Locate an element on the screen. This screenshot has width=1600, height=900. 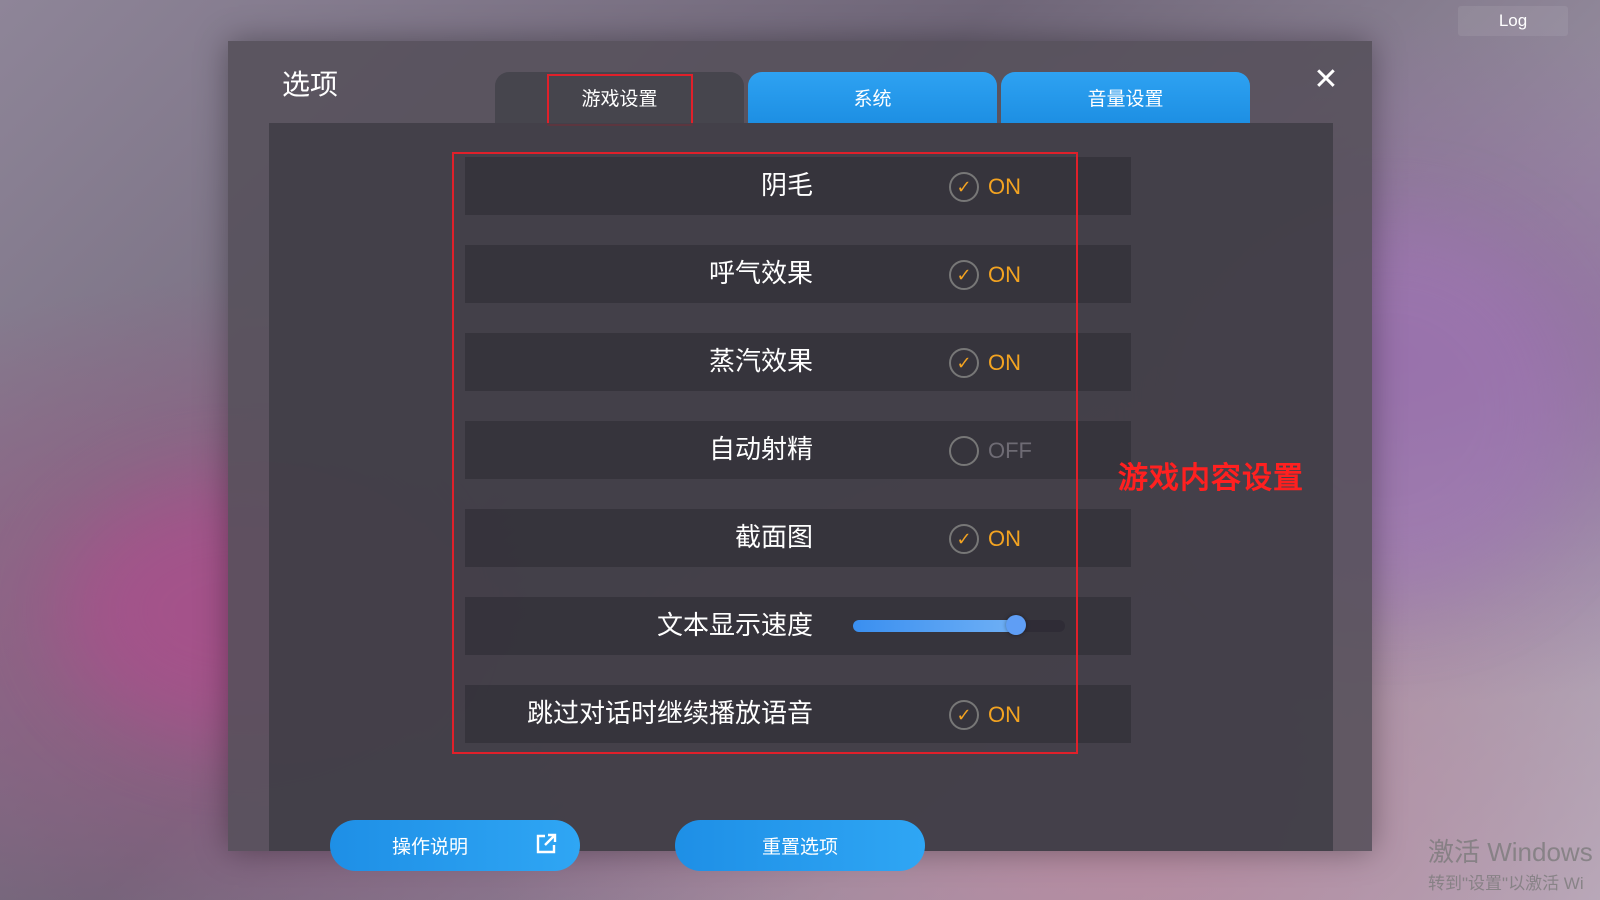
tab-system: 系统 is located at coordinates (872, 97).